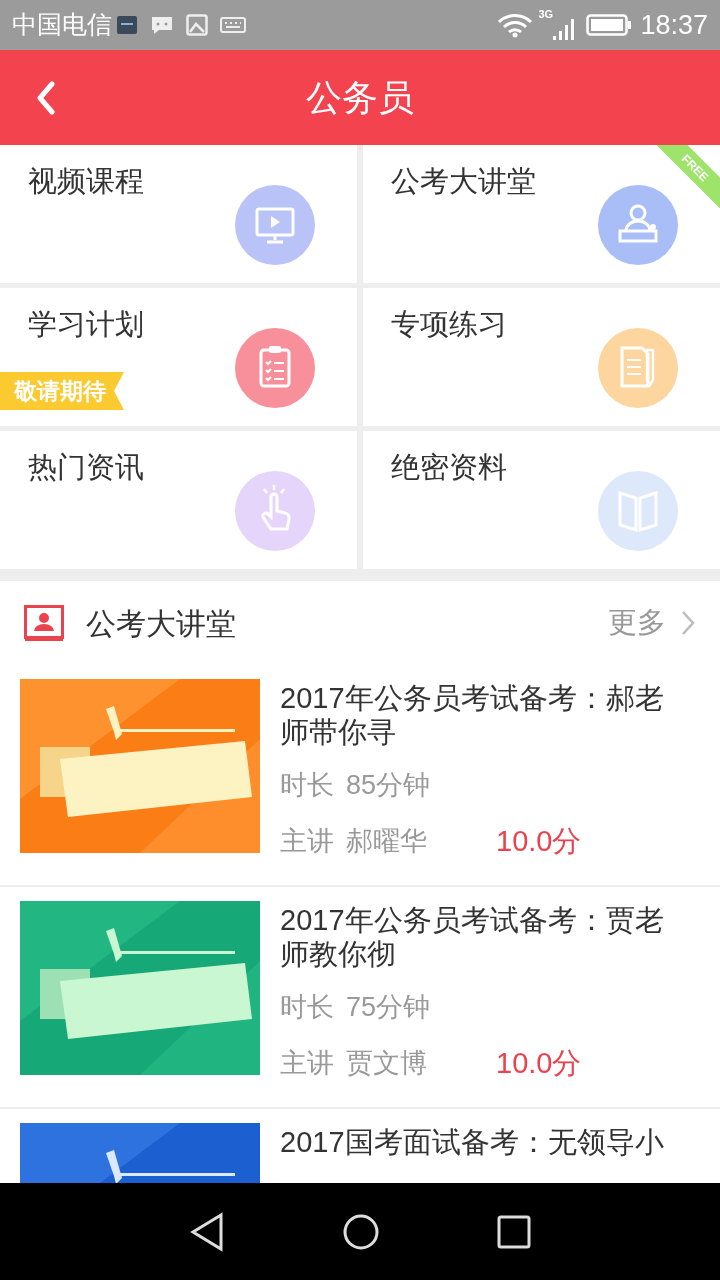  Describe the element at coordinates (44, 623) in the screenshot. I see `person-card-icon` at that location.